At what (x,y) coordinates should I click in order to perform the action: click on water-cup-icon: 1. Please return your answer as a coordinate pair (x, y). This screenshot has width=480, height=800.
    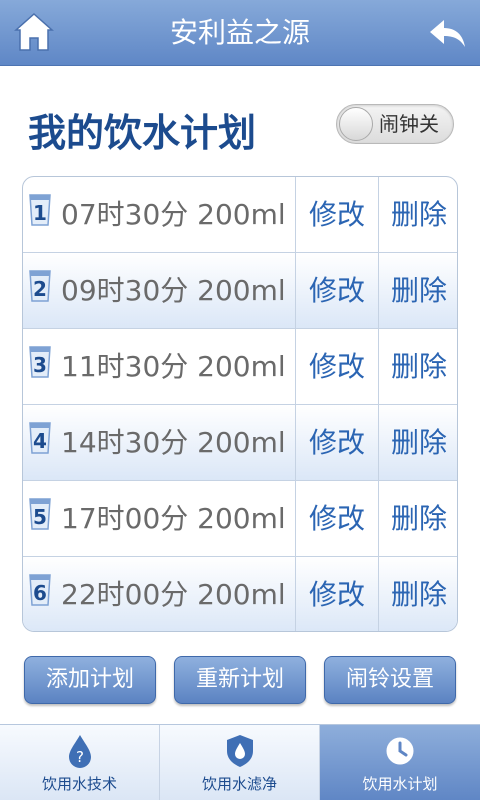
    Looking at the image, I should click on (40, 210).